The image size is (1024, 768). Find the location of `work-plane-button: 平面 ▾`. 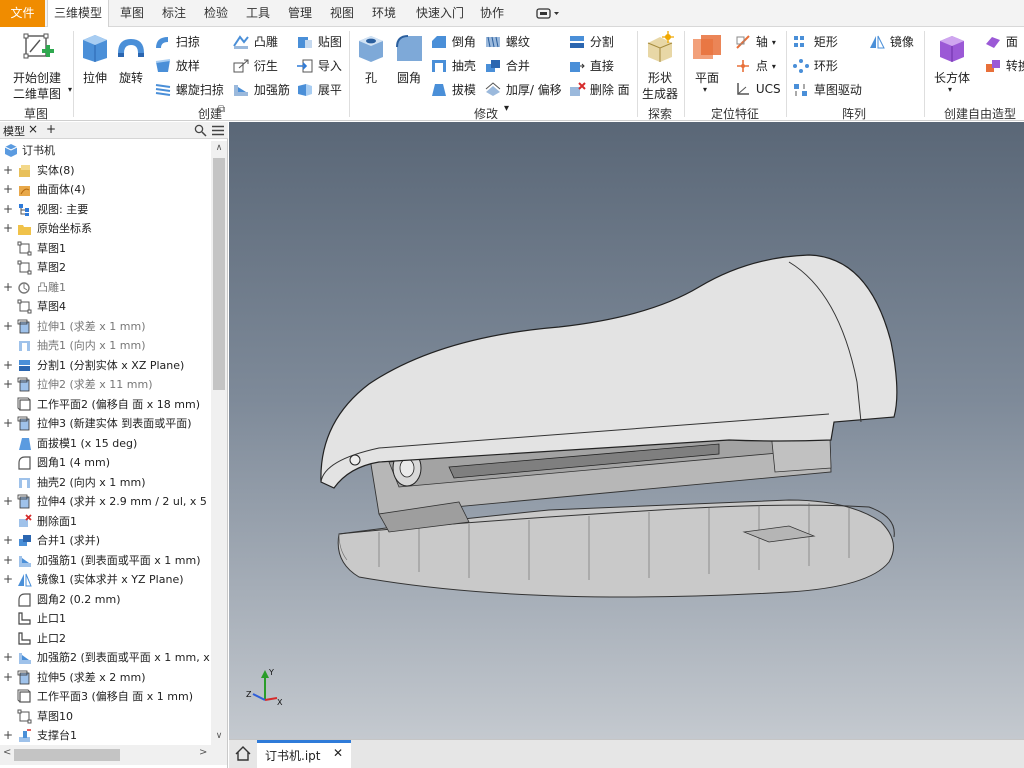

work-plane-button: 平面 ▾ is located at coordinates (707, 64).